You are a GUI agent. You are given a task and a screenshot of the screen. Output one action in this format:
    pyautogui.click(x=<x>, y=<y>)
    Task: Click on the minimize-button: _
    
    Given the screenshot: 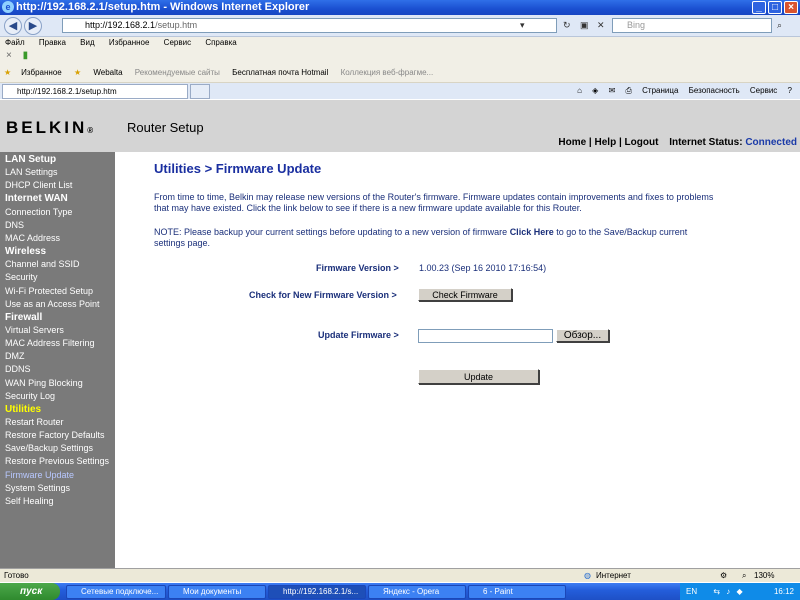 What is the action you would take?
    pyautogui.click(x=759, y=7)
    